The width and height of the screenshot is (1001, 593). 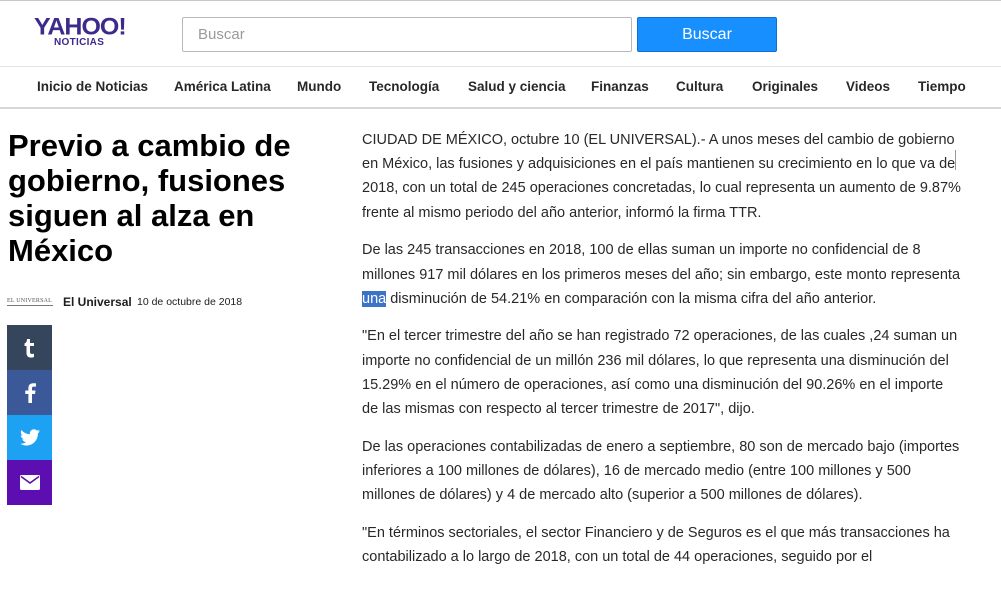 What do you see at coordinates (955, 160) in the screenshot?
I see `text-cursor` at bounding box center [955, 160].